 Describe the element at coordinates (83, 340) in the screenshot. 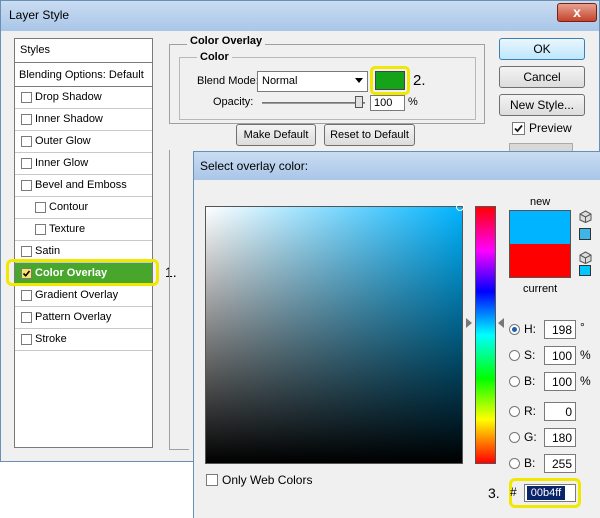

I see `style-item-stroke: Stroke` at that location.